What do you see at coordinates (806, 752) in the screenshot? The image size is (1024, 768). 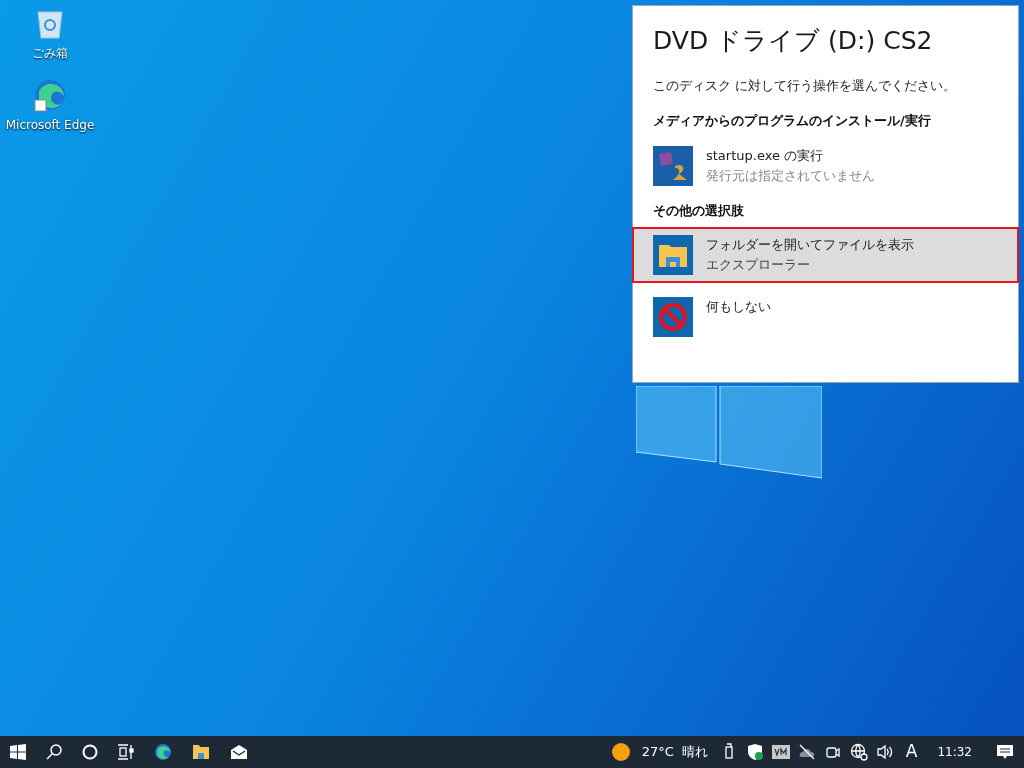 I see `cloud-off-icon` at bounding box center [806, 752].